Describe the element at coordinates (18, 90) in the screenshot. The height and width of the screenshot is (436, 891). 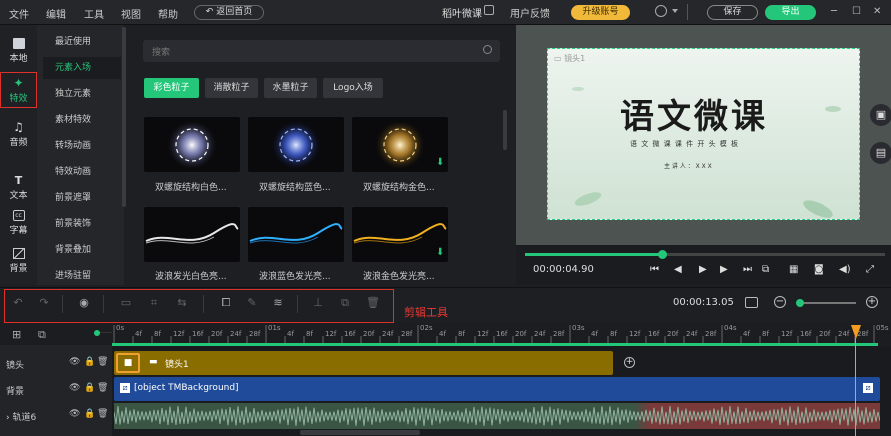
I see `sidebar-item-effects: ✦ 特效` at that location.